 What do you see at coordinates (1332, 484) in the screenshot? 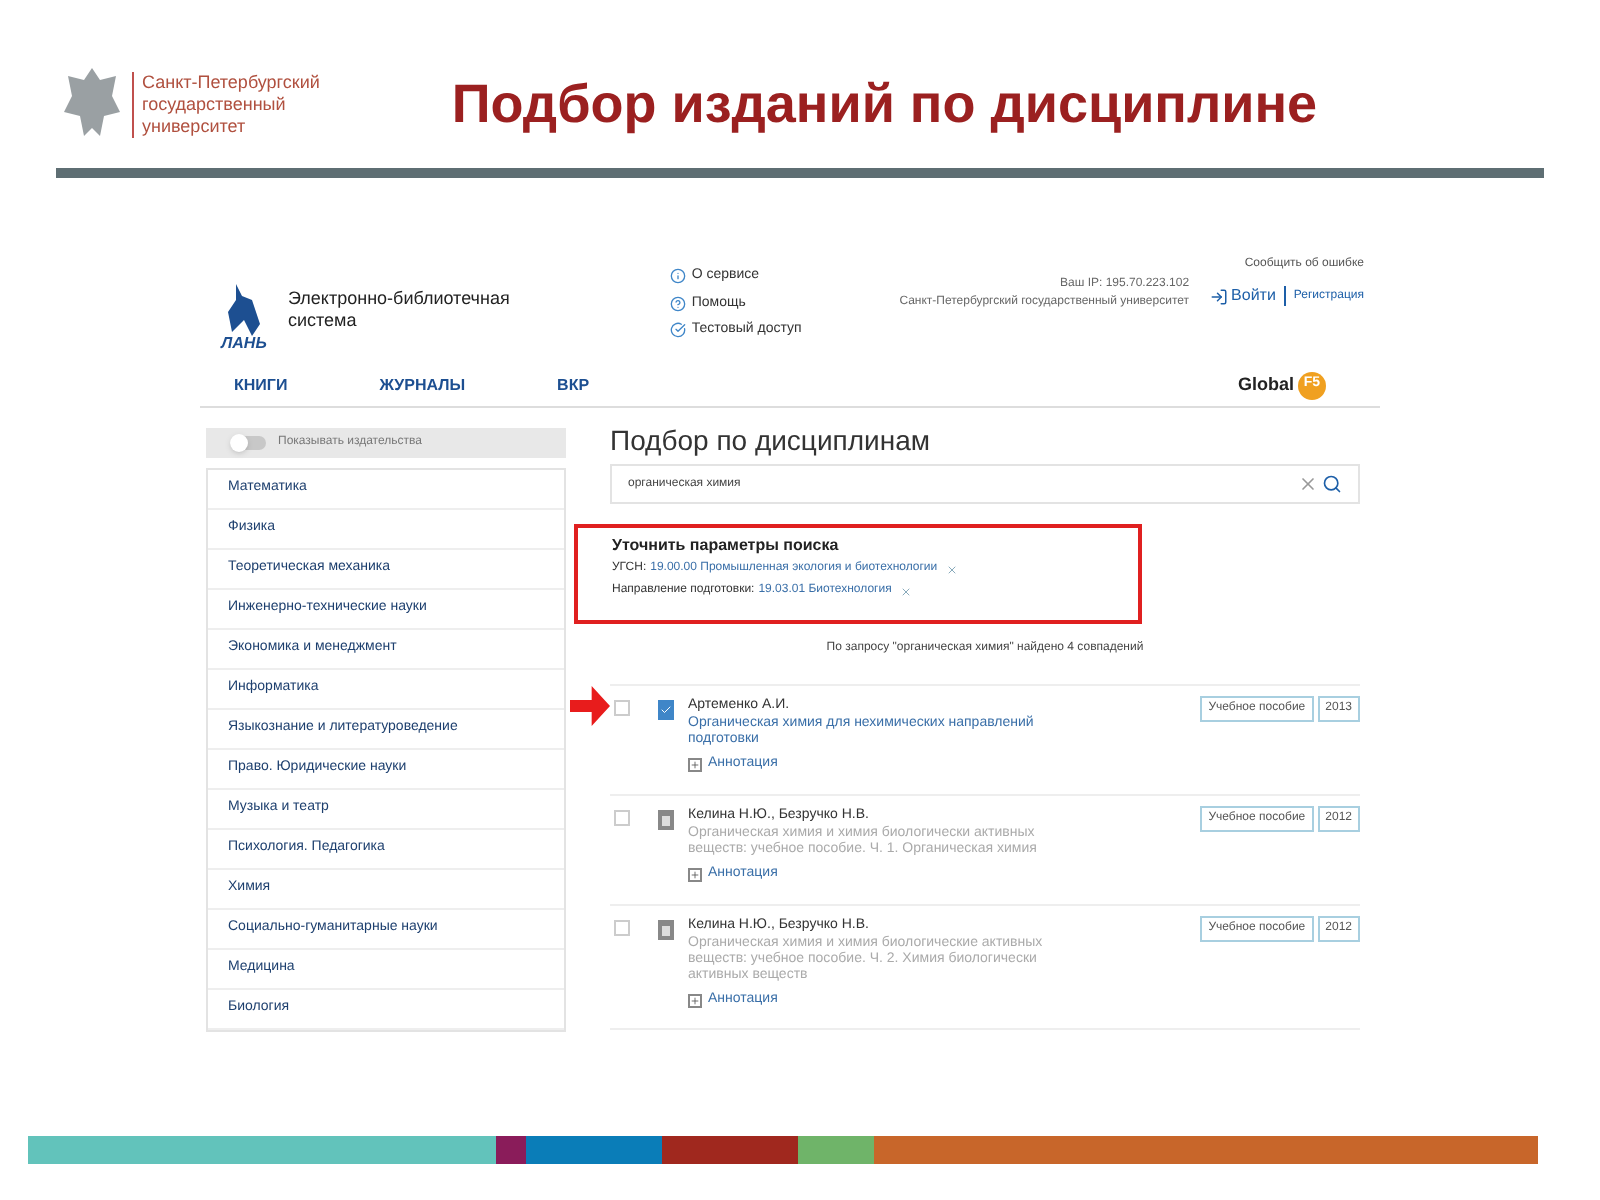
I see `search-icon` at bounding box center [1332, 484].